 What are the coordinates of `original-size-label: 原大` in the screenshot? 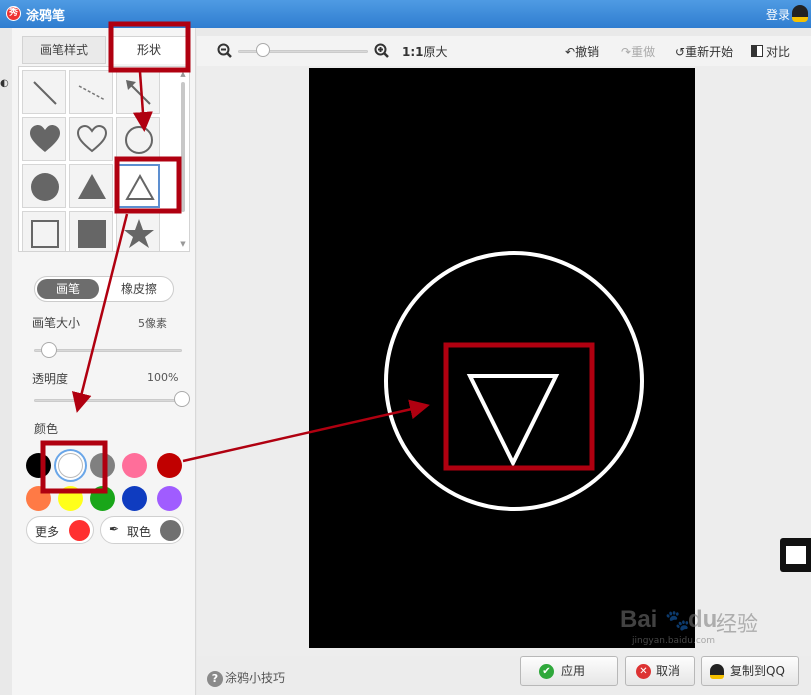 It's located at (435, 52).